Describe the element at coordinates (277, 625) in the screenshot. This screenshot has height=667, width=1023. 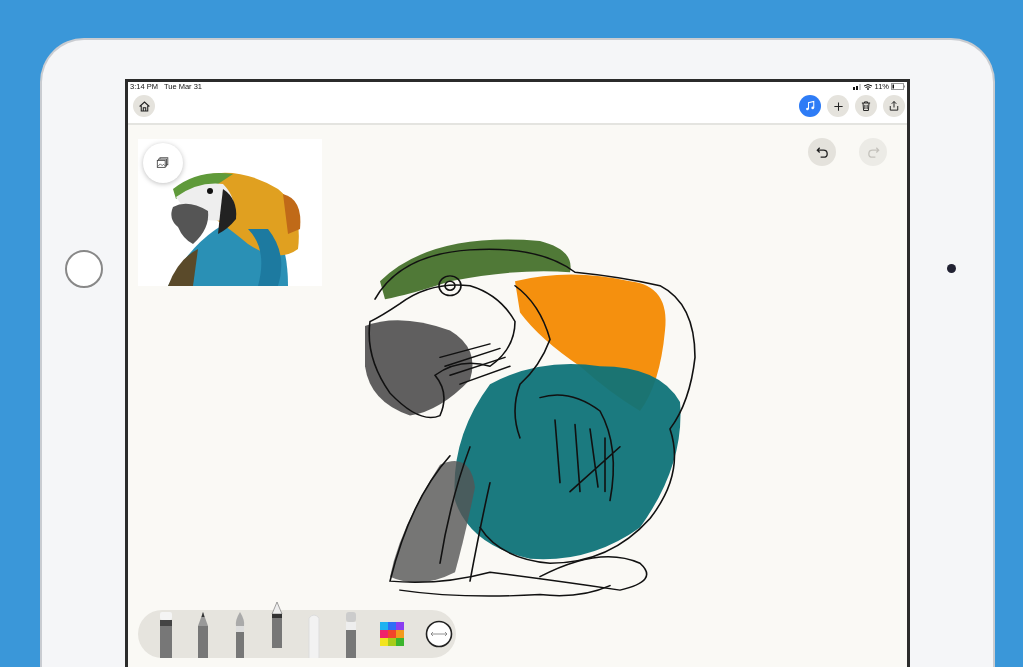
I see `pen-tool` at that location.